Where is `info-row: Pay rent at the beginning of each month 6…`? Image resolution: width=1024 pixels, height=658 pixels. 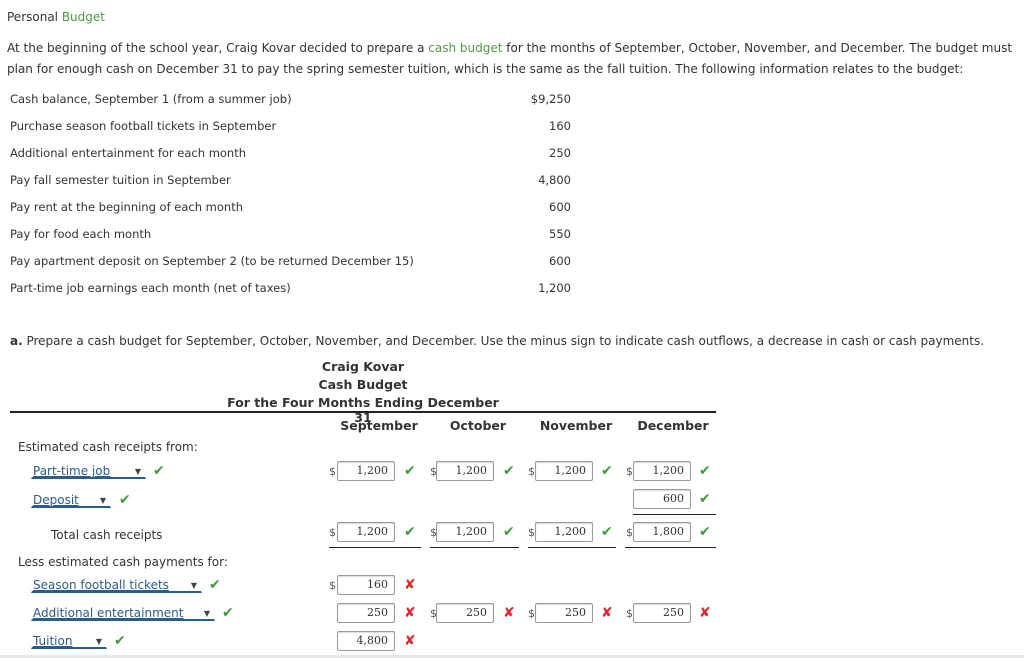 info-row: Pay rent at the beginning of each month 6… is located at coordinates (290, 207).